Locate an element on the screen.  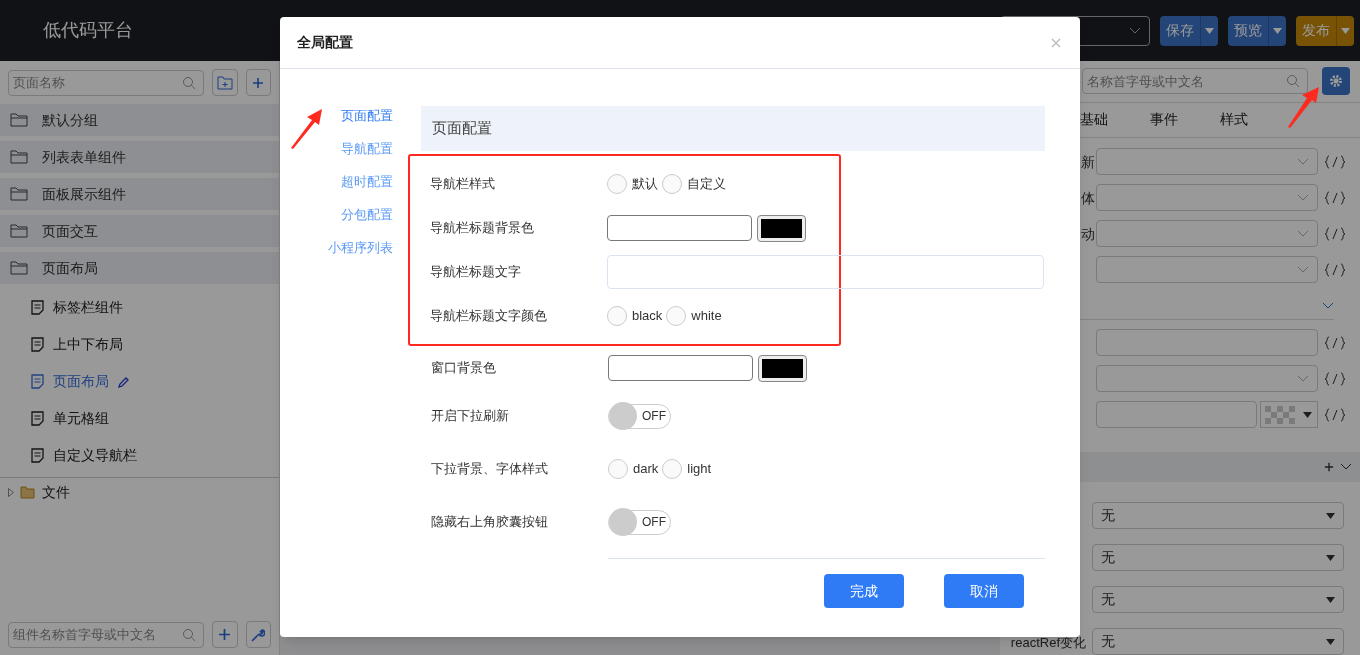
search-icon is located at coordinates (189, 82).